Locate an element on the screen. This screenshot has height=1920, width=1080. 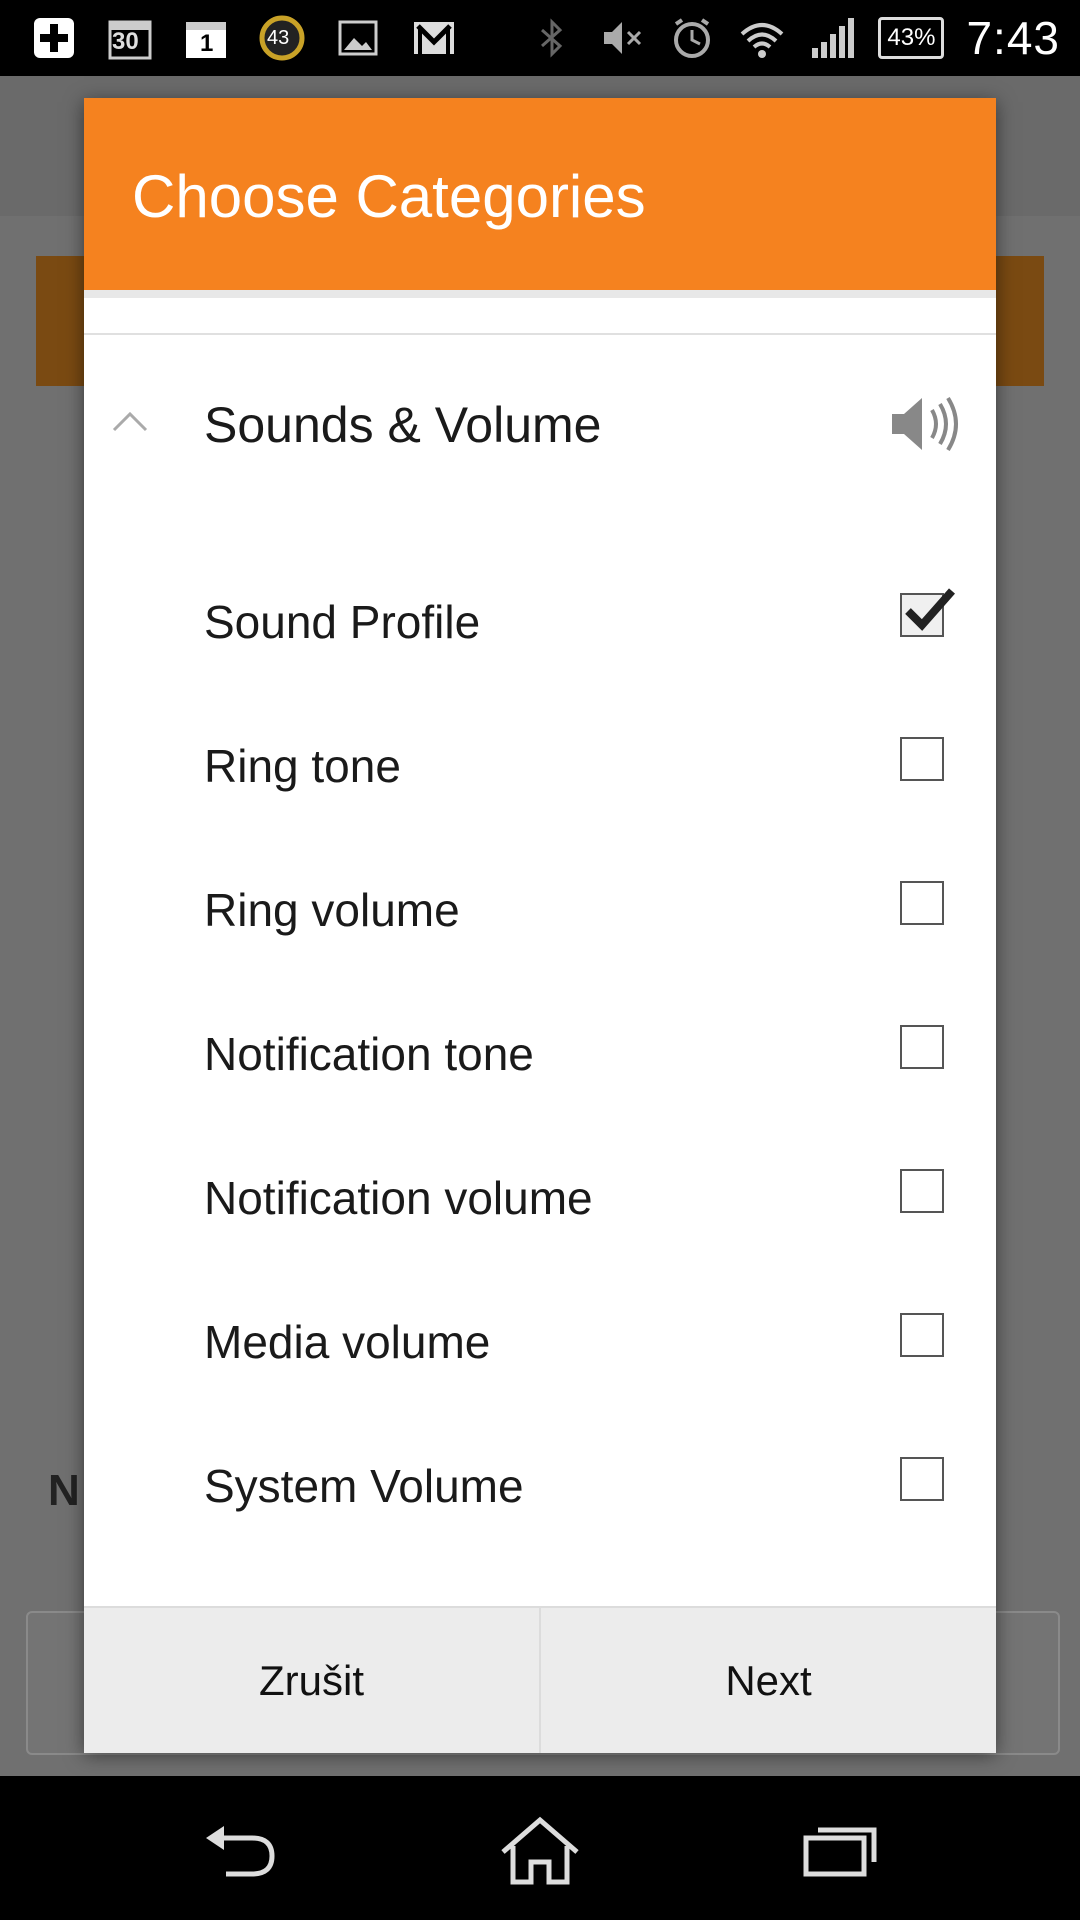
status-bar: 30 1 43 43% 7:43 is located at coordinates (540, 38).